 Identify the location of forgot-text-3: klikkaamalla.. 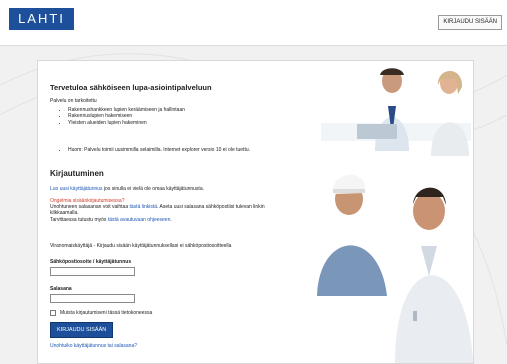
(64, 213).